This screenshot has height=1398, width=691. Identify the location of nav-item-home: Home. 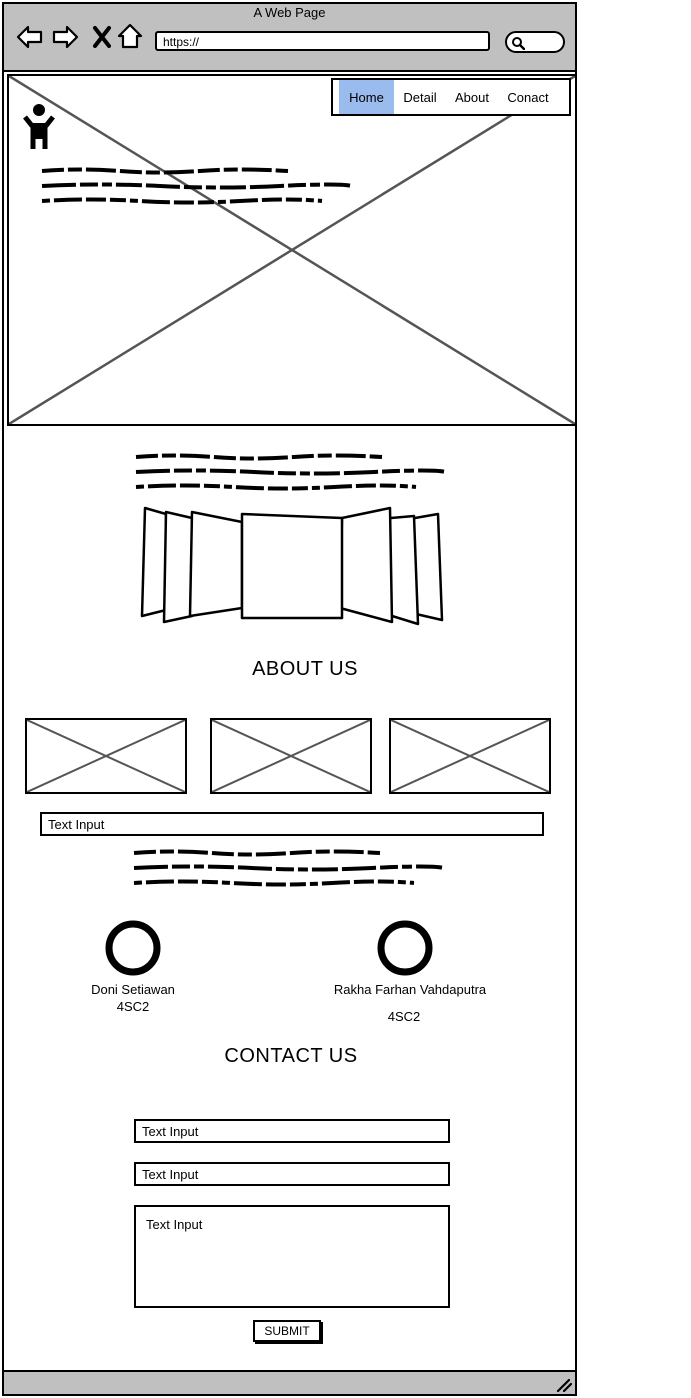
(366, 97).